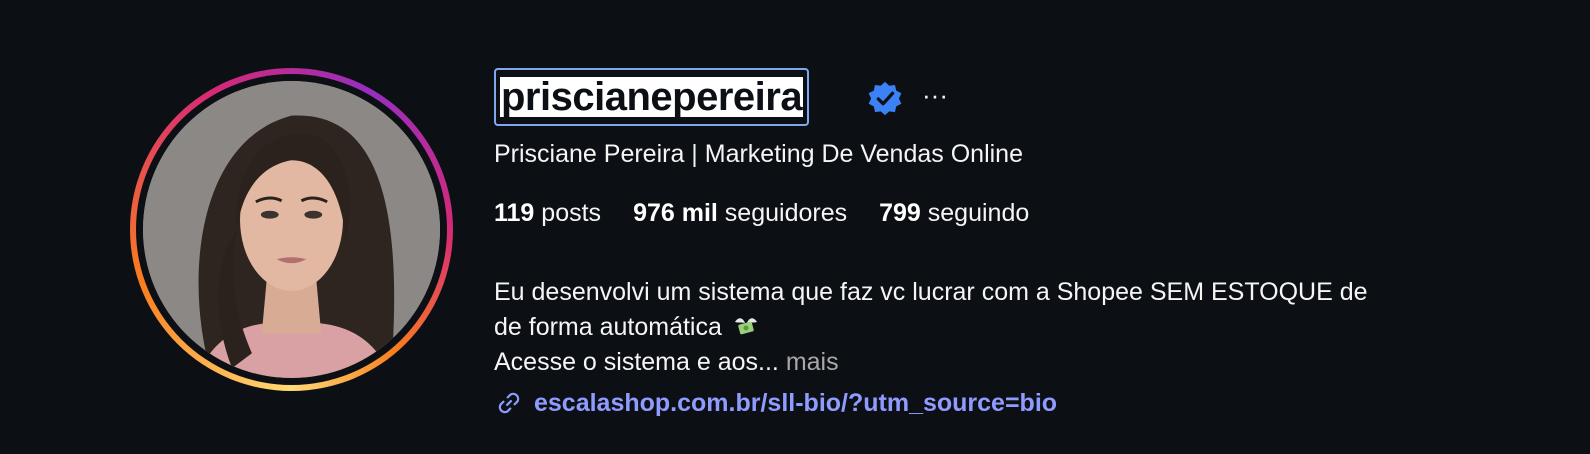 This screenshot has height=454, width=1590. I want to click on followers-label: seguidores, so click(786, 213).